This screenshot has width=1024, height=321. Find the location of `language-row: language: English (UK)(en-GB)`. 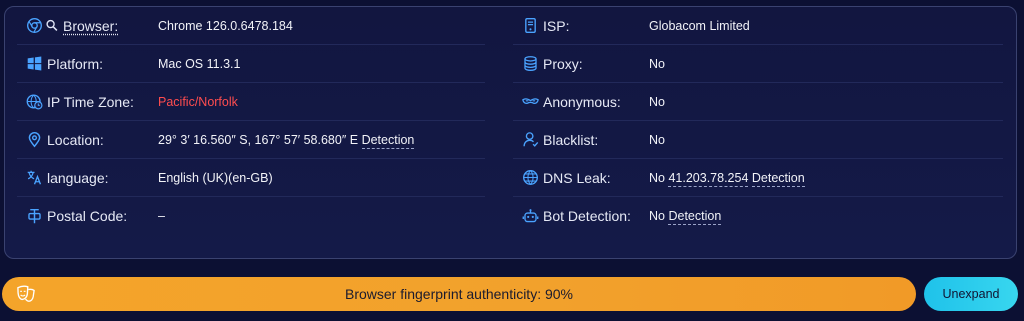

language-row: language: English (UK)(en-GB) is located at coordinates (251, 178).